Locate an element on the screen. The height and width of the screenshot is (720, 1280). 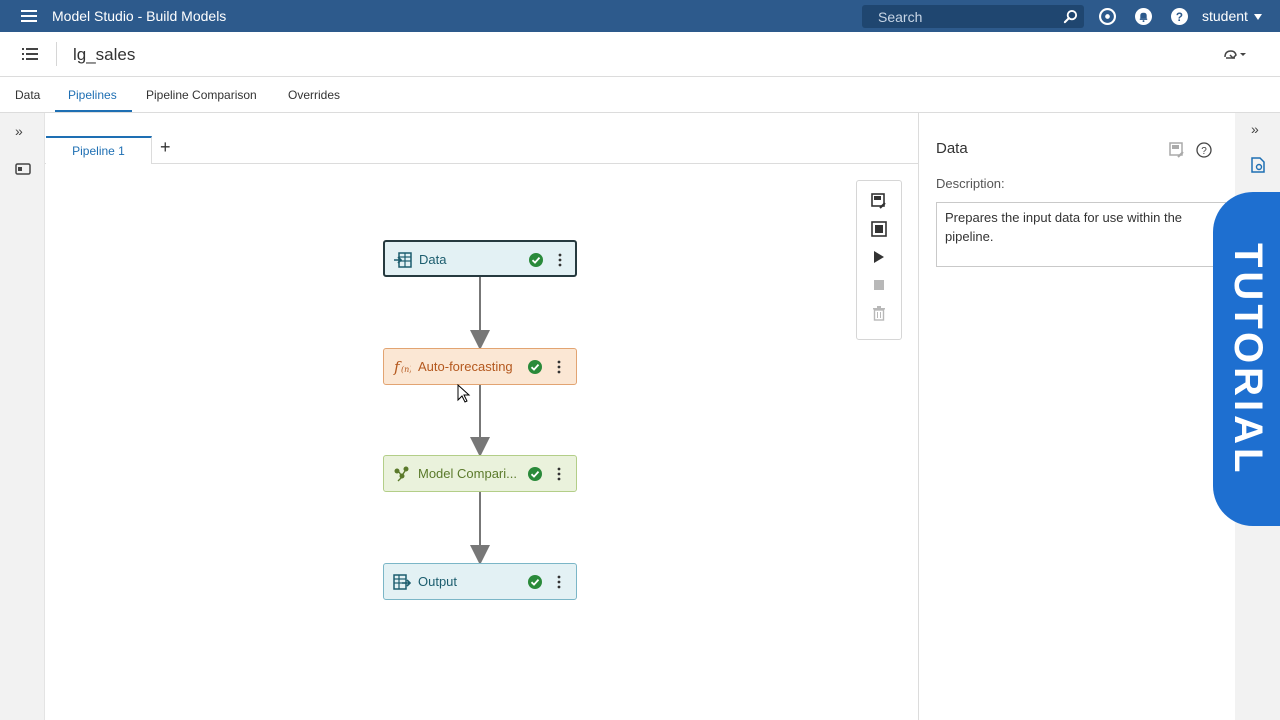
properties-title: Data is located at coordinates (952, 148).